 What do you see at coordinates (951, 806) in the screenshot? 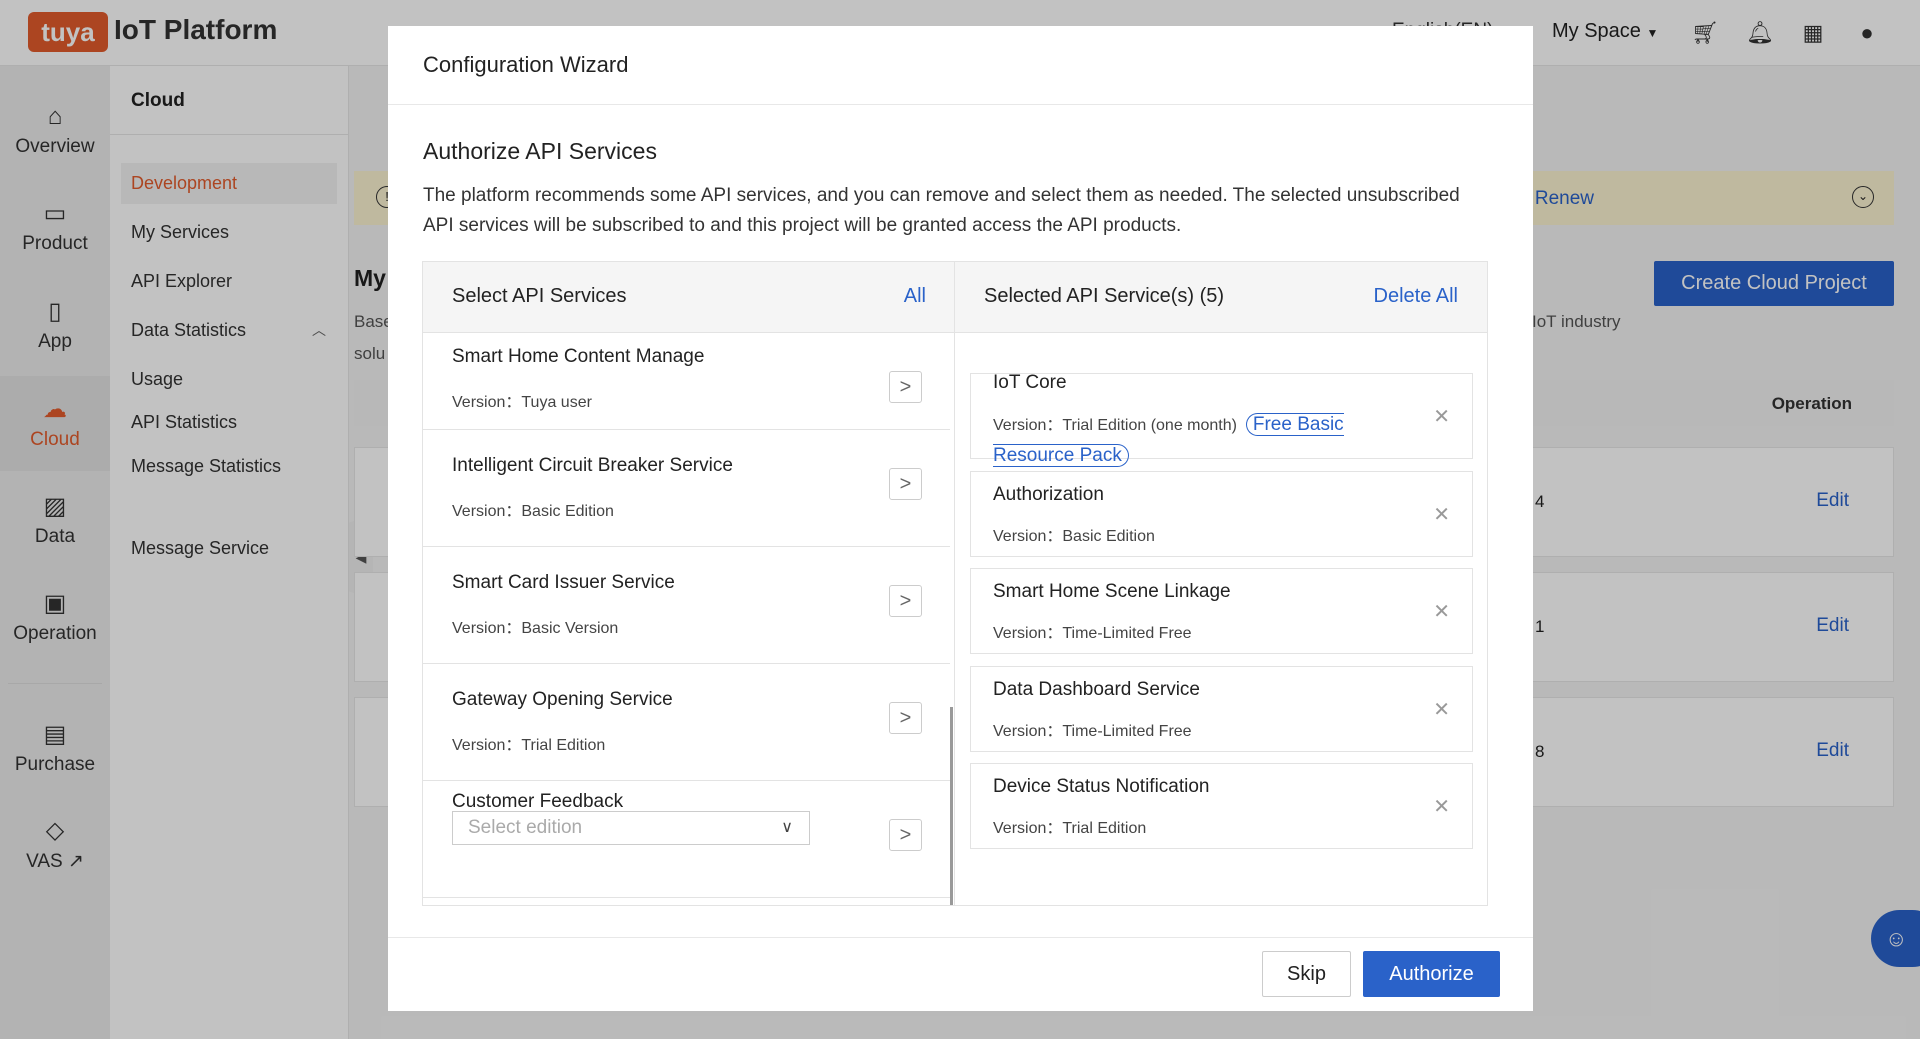
I see `scrollbar` at bounding box center [951, 806].